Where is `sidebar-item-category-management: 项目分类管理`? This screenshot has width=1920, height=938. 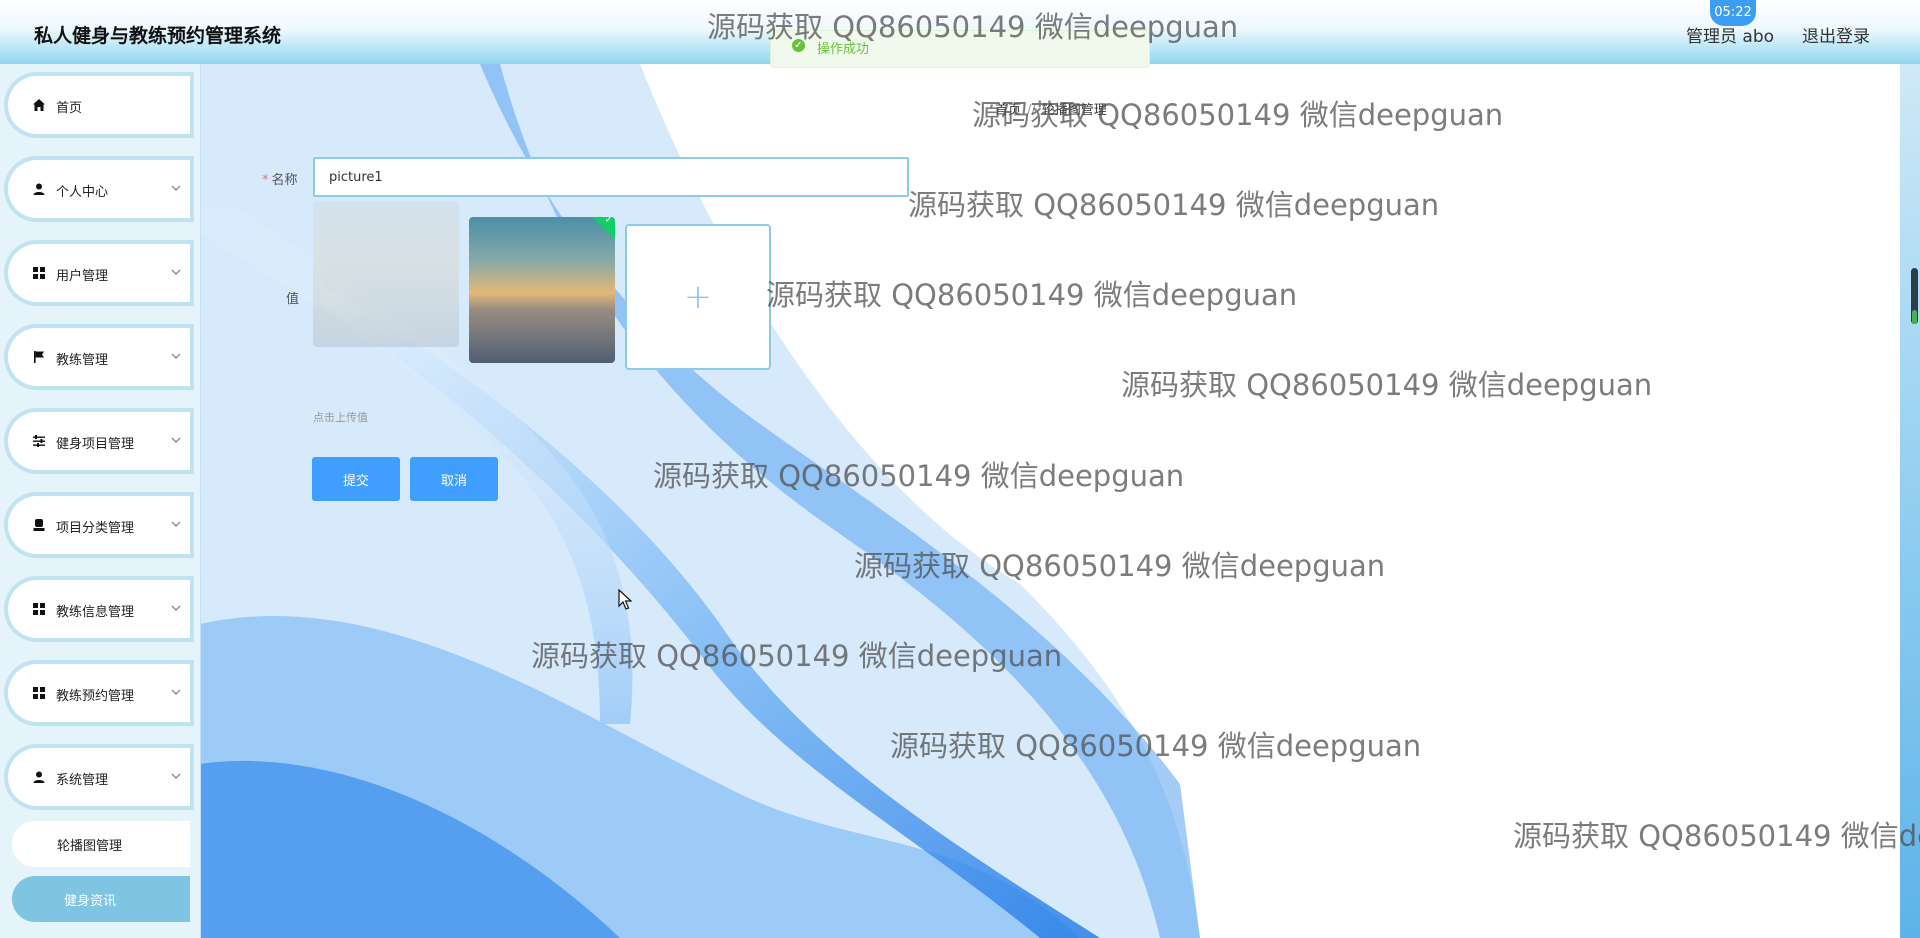
sidebar-item-category-management: 项目分类管理 is located at coordinates (99, 525).